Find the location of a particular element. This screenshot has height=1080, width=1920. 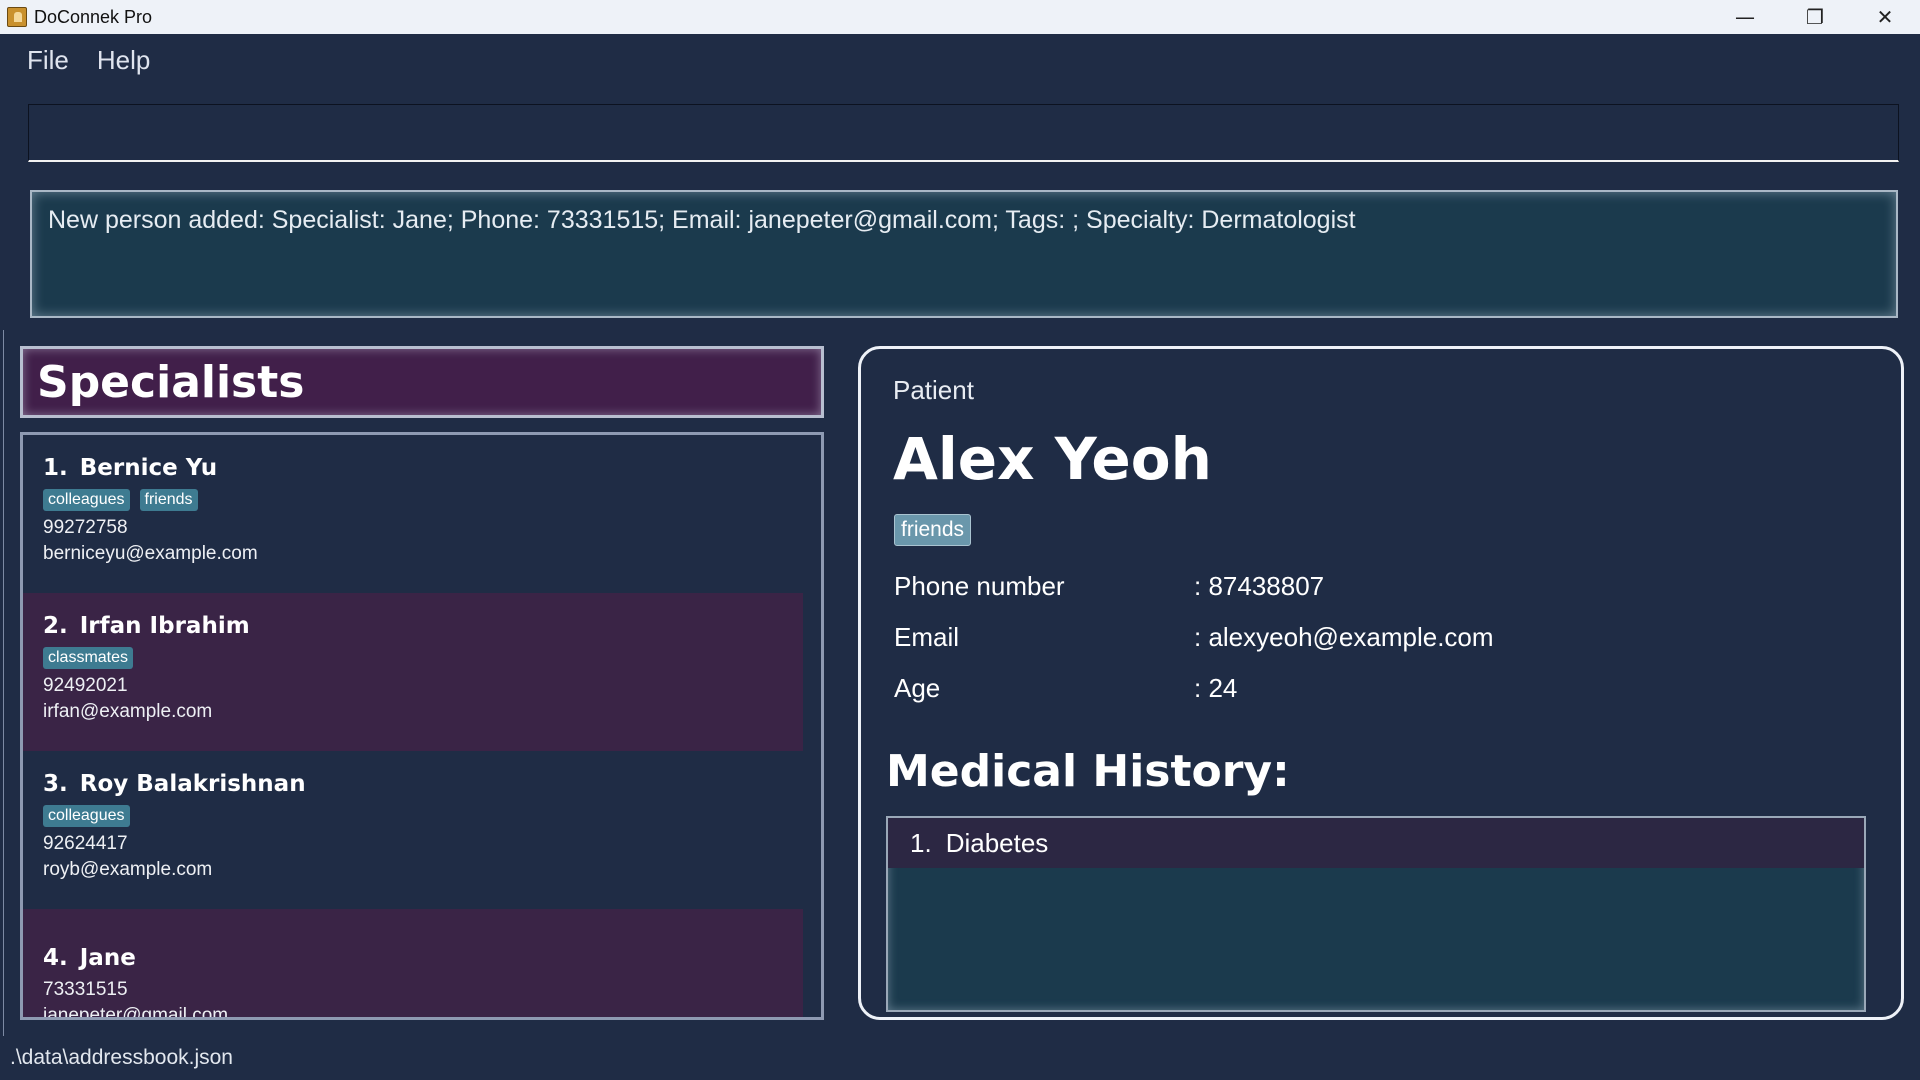

list-item-email: irfan@example.com is located at coordinates (128, 711).